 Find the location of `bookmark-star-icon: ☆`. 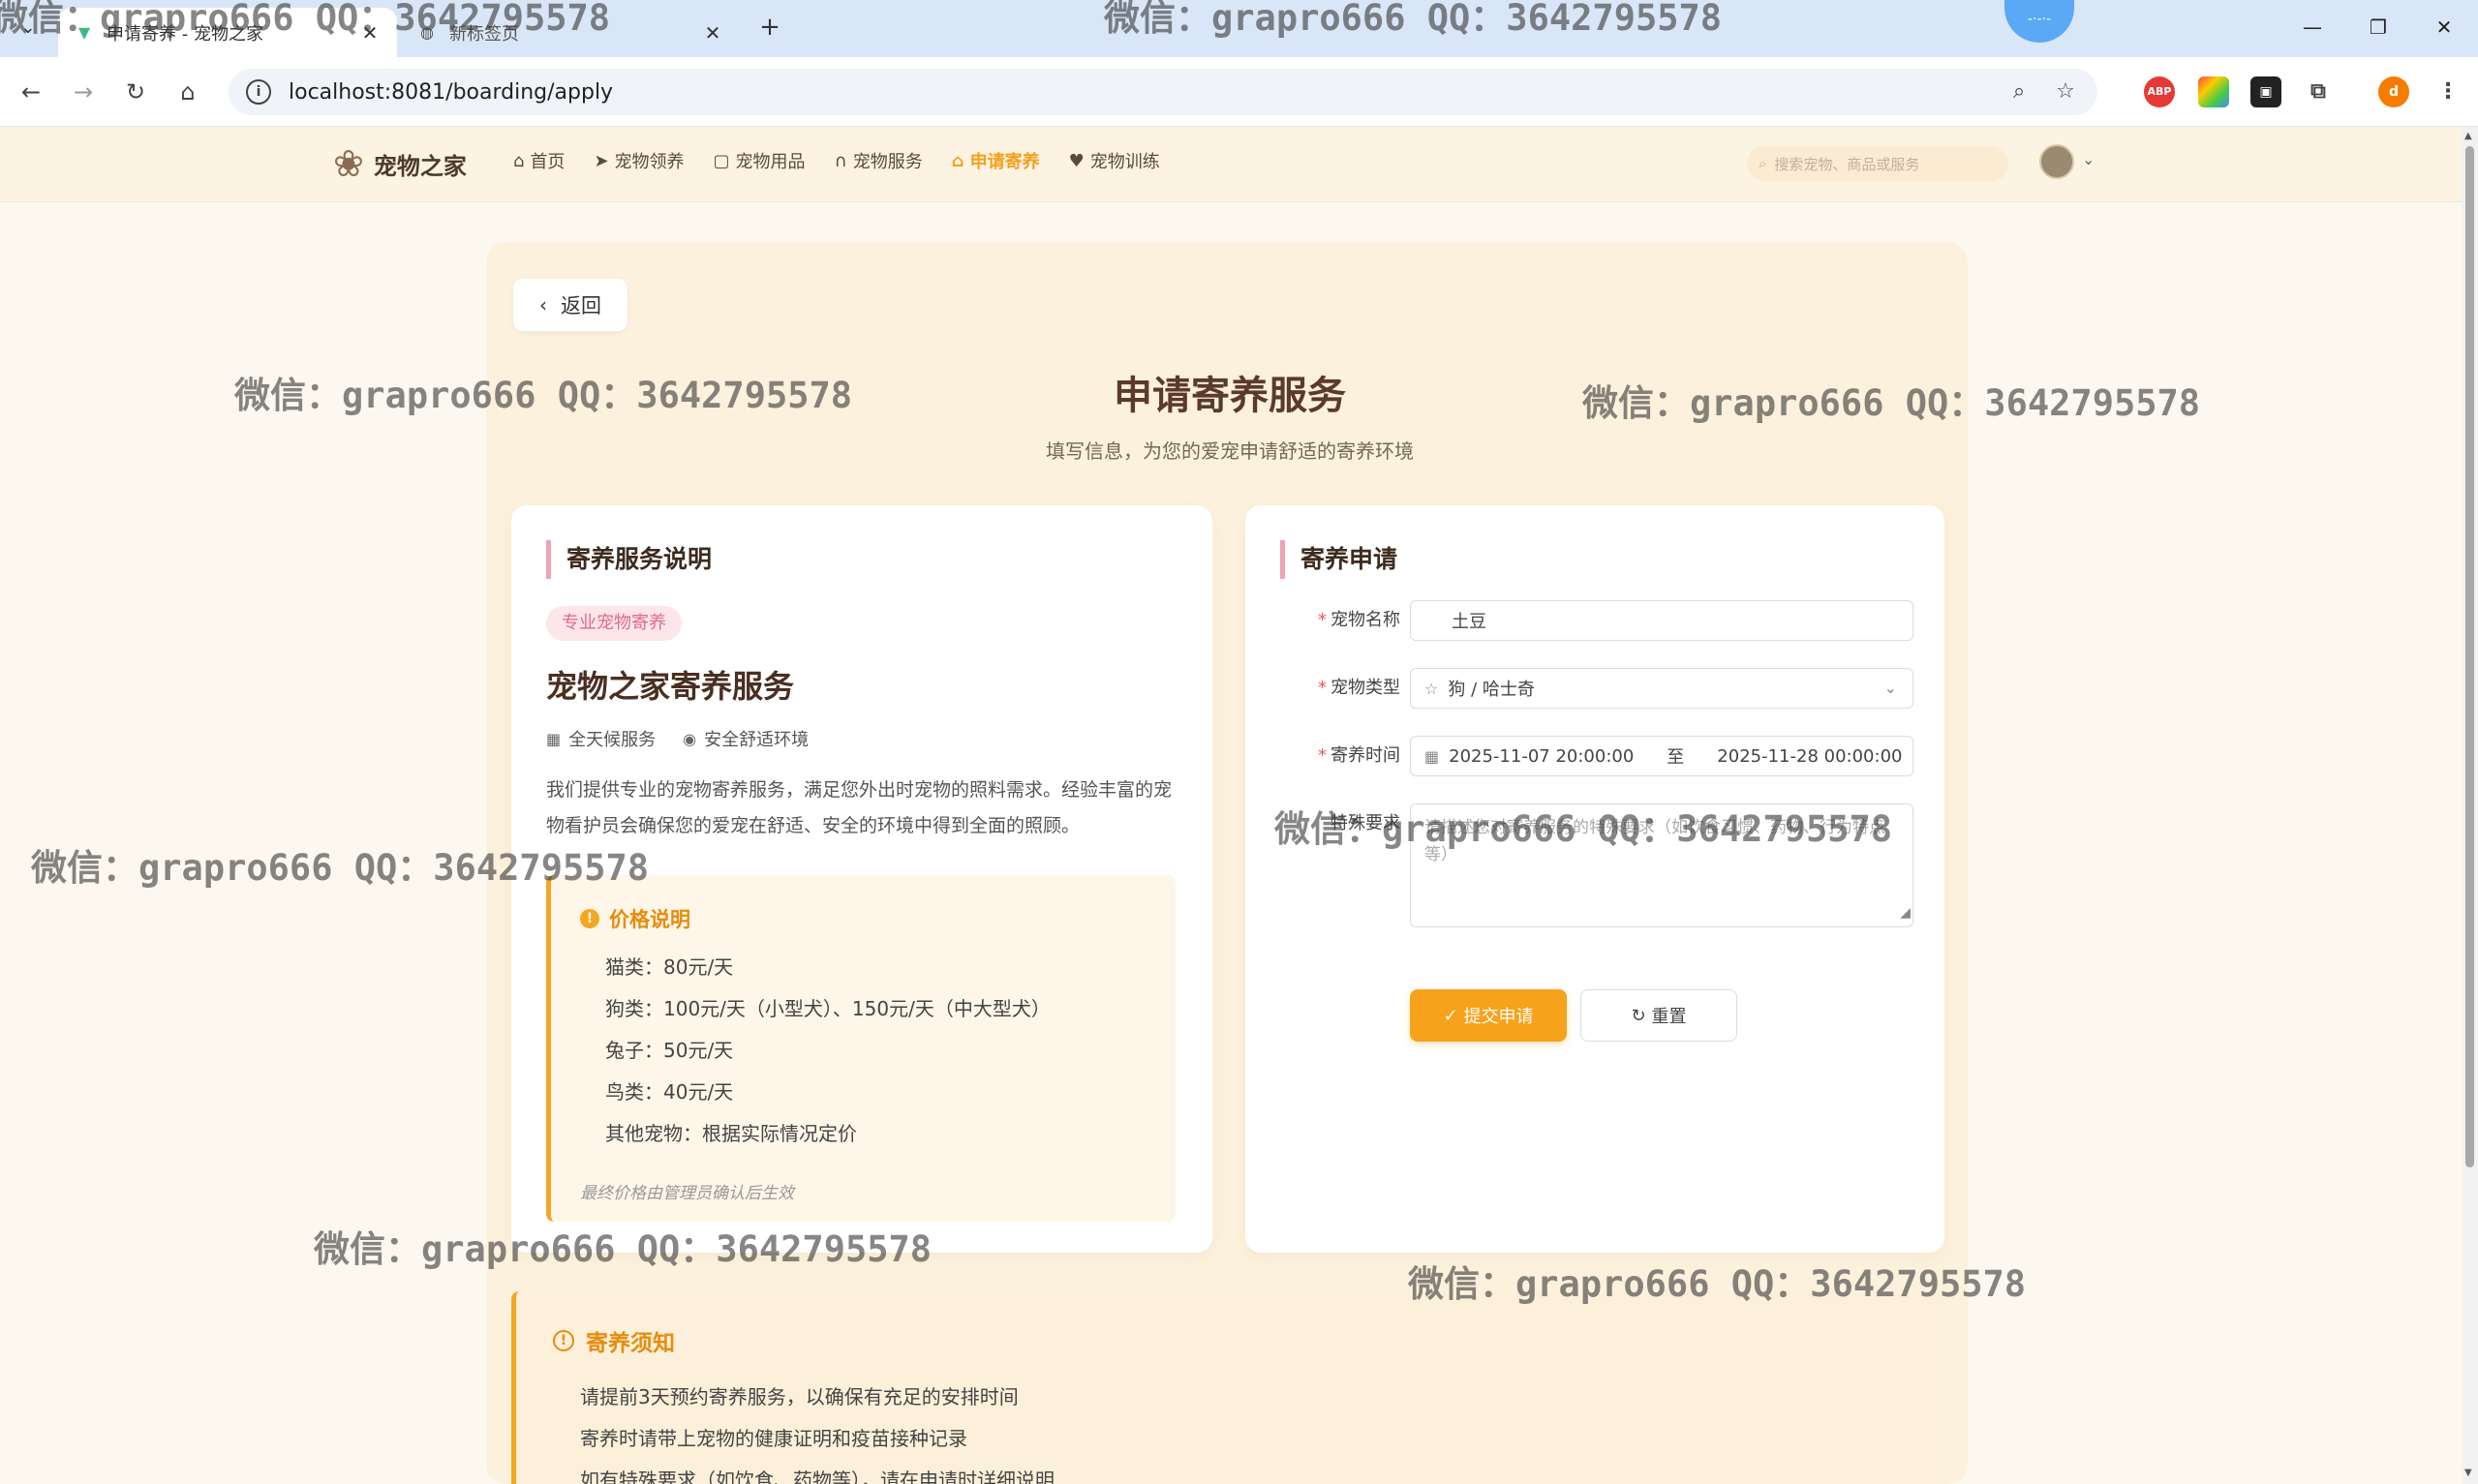

bookmark-star-icon: ☆ is located at coordinates (2065, 91).